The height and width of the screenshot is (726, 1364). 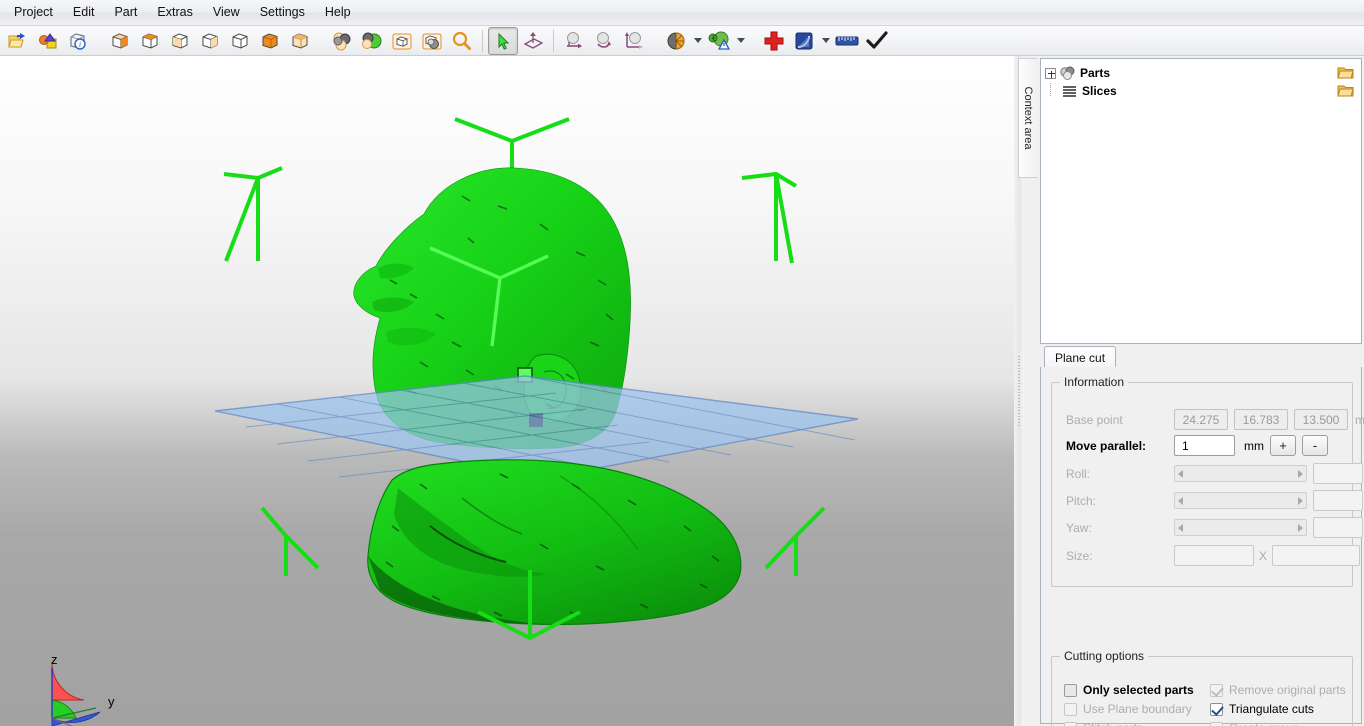 I want to click on move-parallel-plus-button: +, so click(x=1283, y=445).